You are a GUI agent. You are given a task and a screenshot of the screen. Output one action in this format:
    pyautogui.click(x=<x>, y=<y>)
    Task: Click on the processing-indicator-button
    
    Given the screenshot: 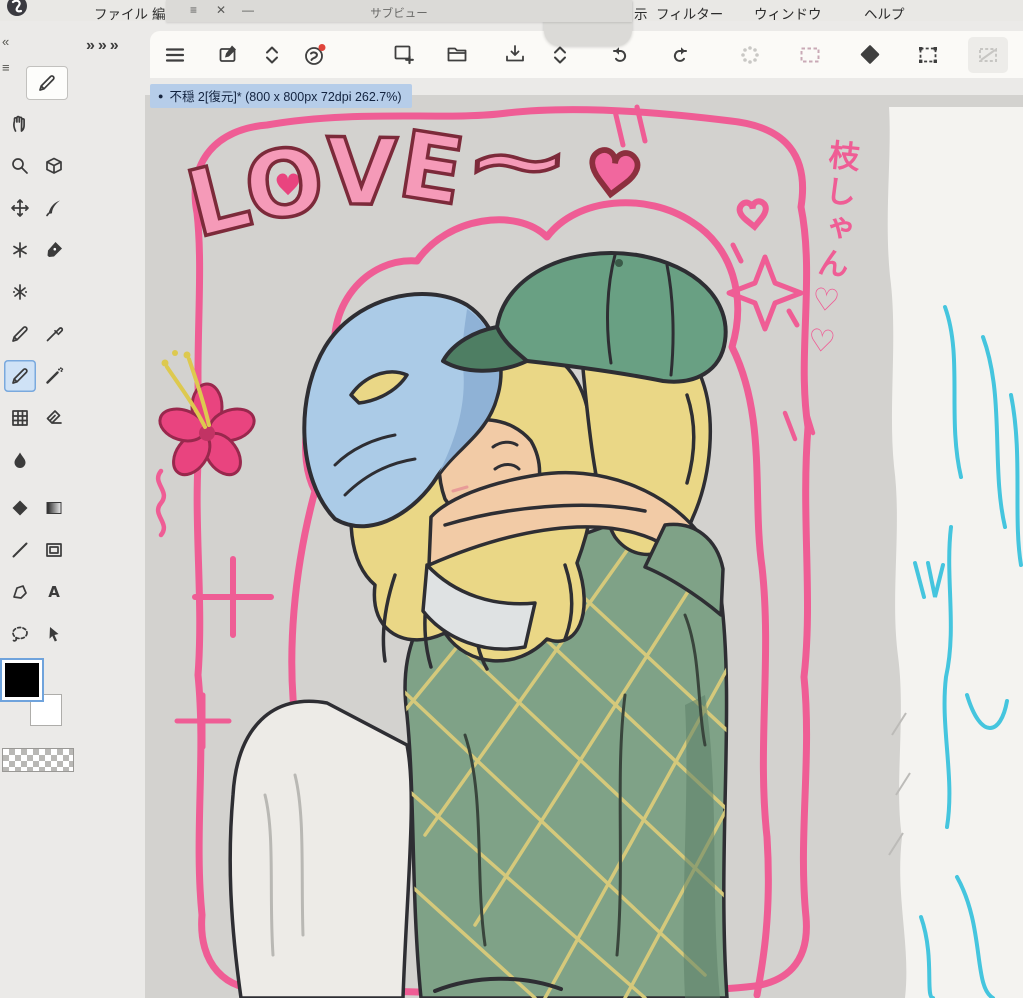 What is the action you would take?
    pyautogui.click(x=750, y=55)
    